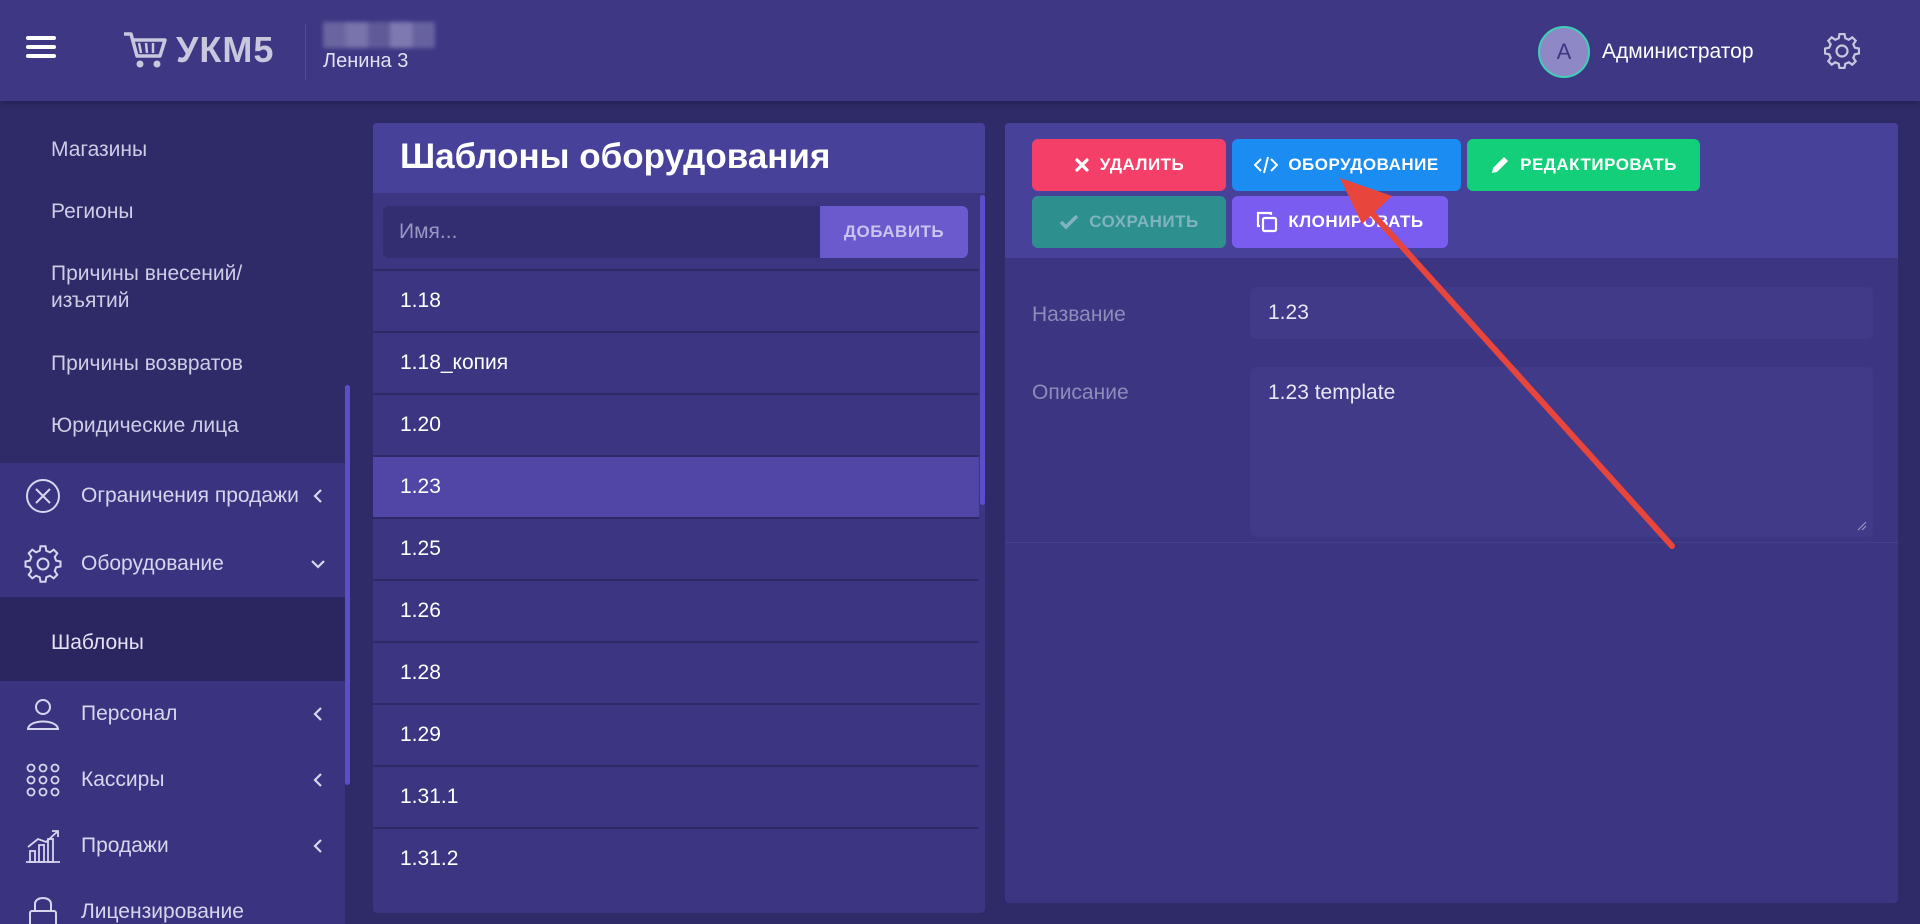  I want to click on list-item: 1.28, so click(676, 672).